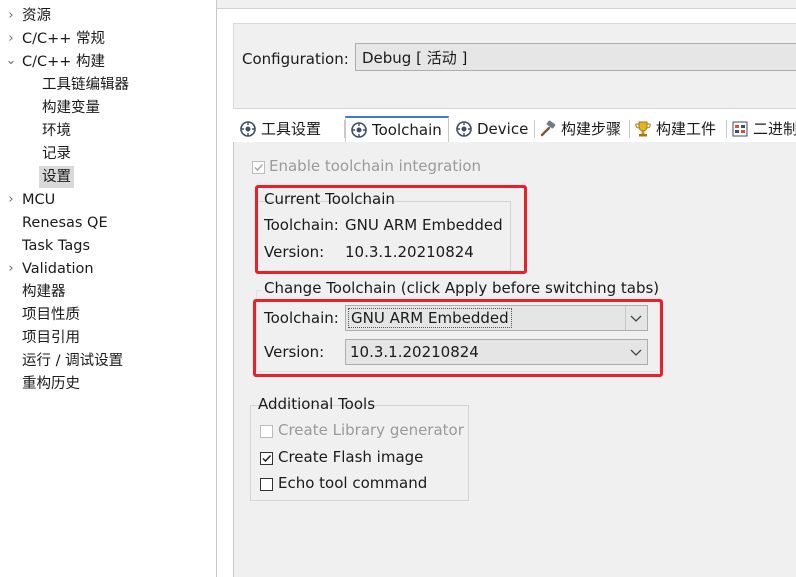  What do you see at coordinates (108, 131) in the screenshot?
I see `tree-item-environment: 环境` at bounding box center [108, 131].